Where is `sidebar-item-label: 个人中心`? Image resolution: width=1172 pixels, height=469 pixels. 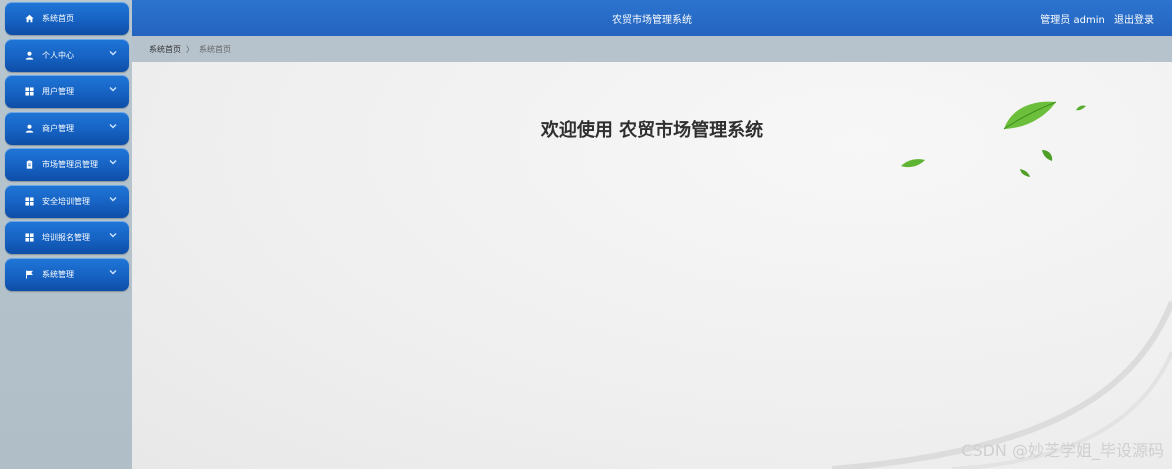 sidebar-item-label: 个人中心 is located at coordinates (58, 55).